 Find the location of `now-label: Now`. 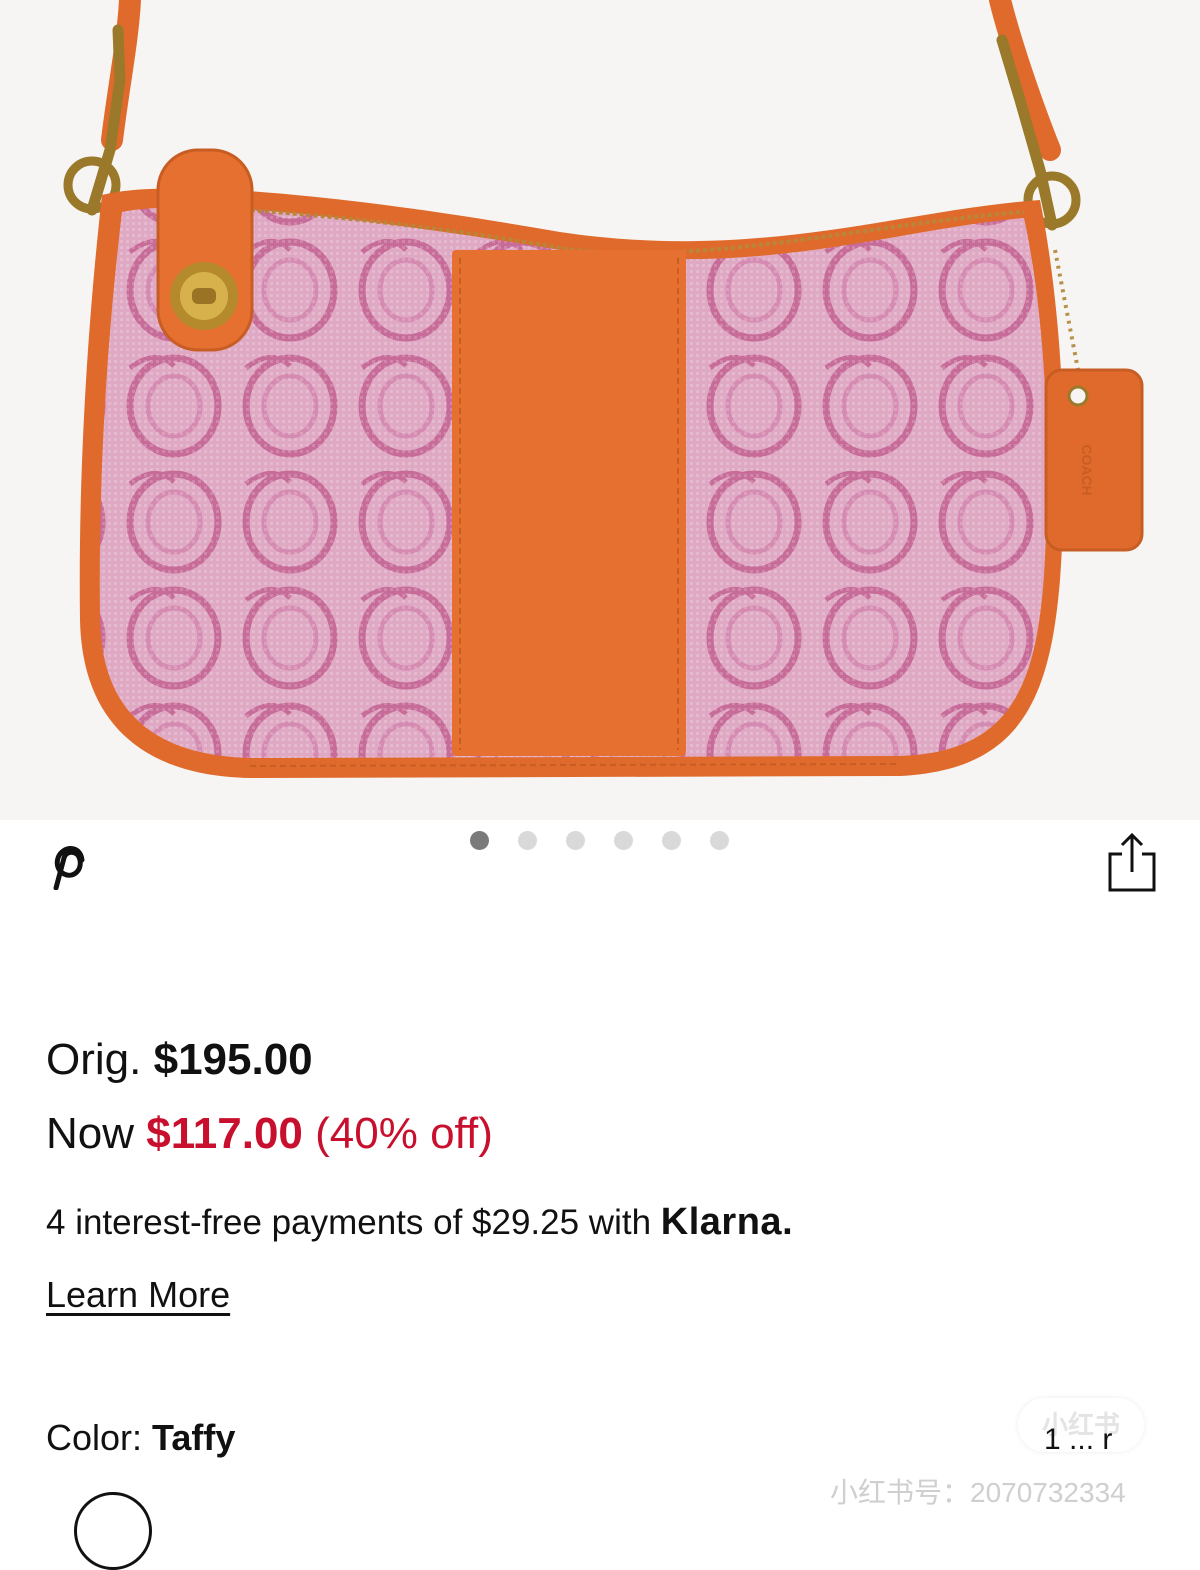

now-label: Now is located at coordinates (90, 1133).